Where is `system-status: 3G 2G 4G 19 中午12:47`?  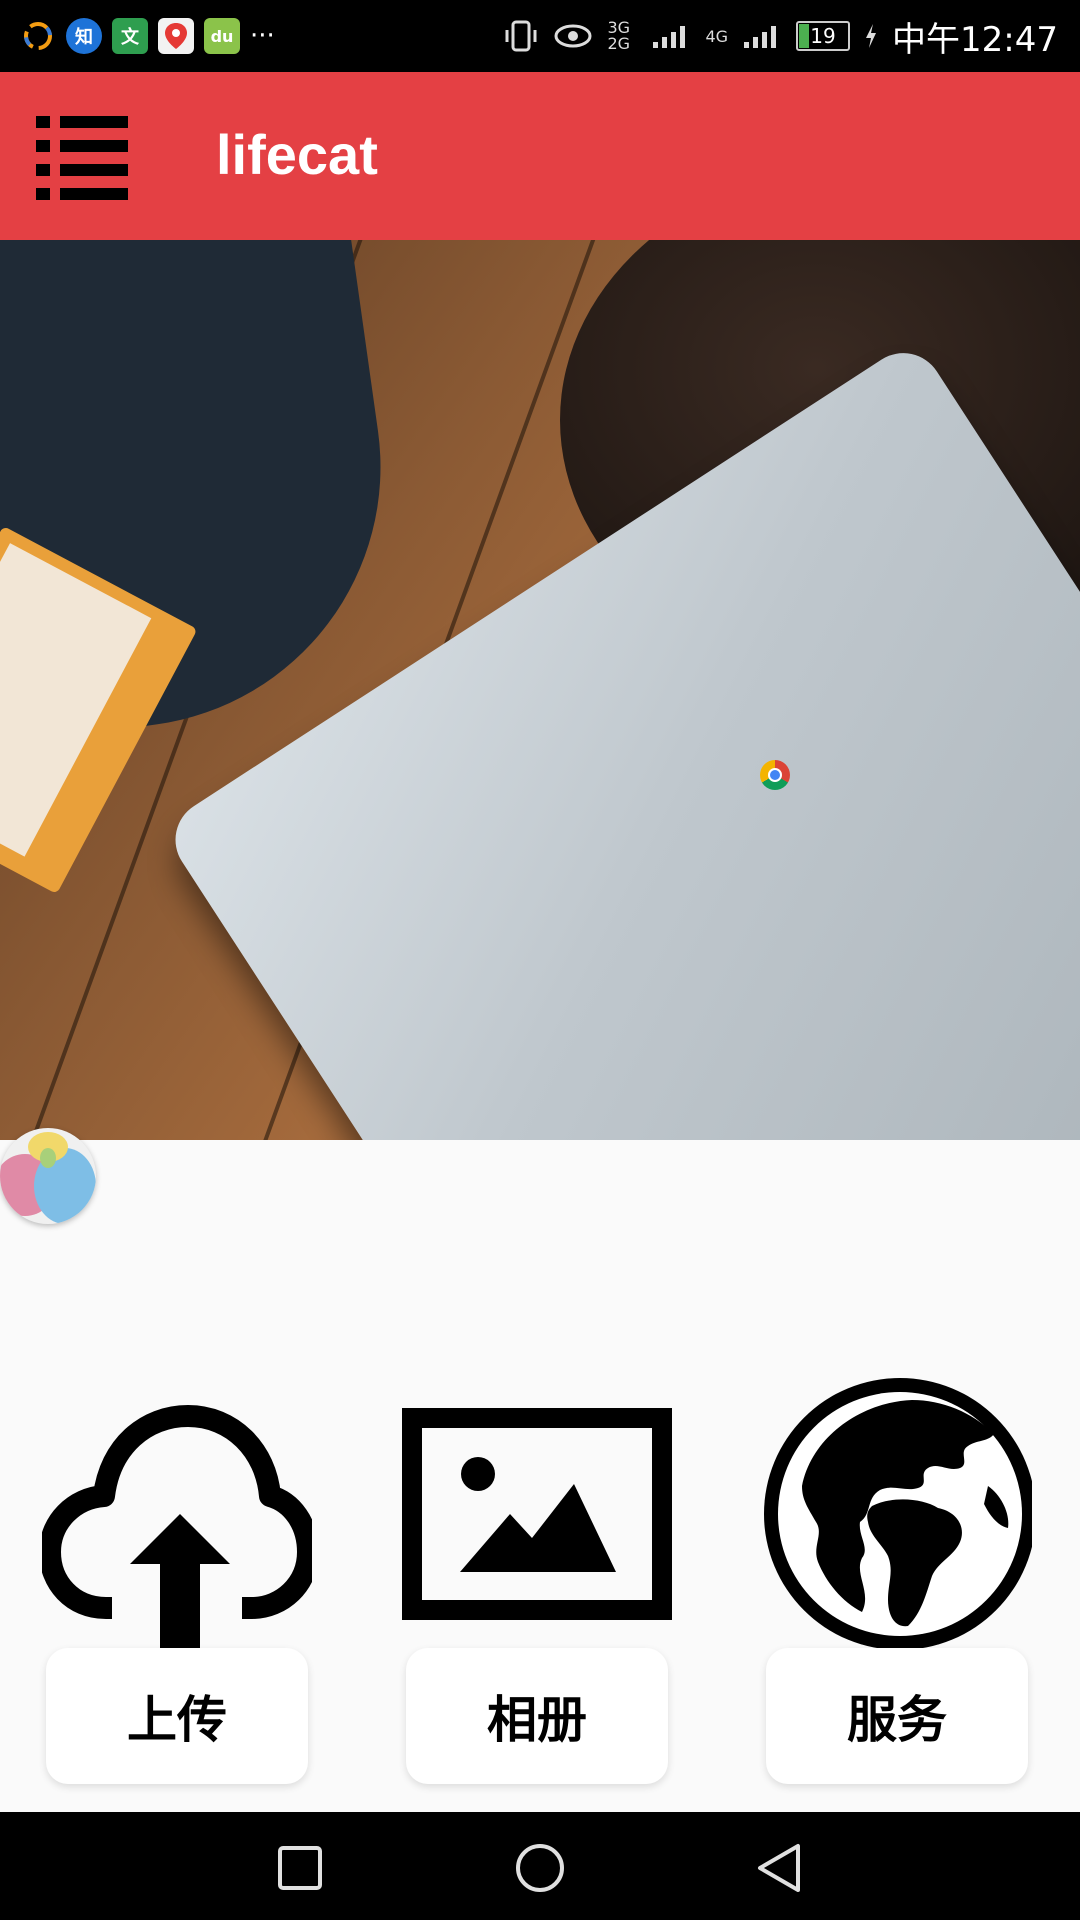 system-status: 3G 2G 4G 19 中午12:47 is located at coordinates (780, 37).